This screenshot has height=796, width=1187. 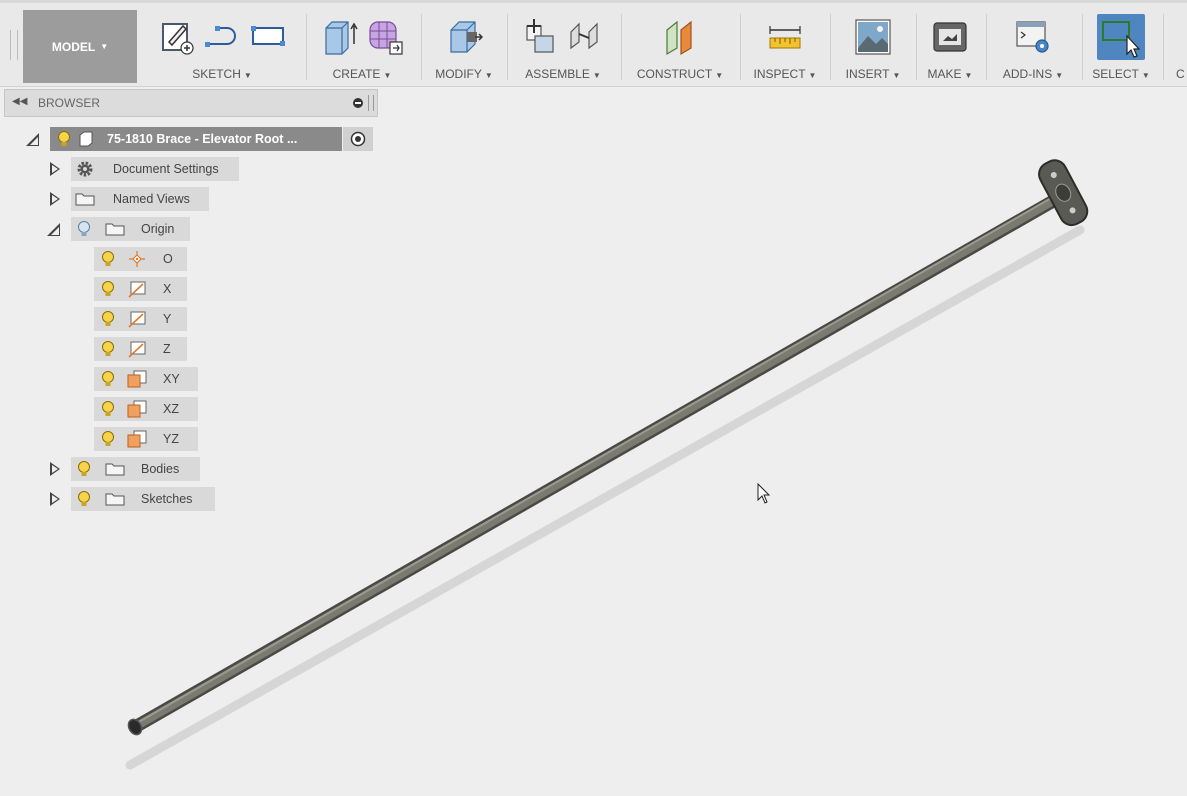 I want to click on document-settings-node: Document Settings, so click(x=155, y=169).